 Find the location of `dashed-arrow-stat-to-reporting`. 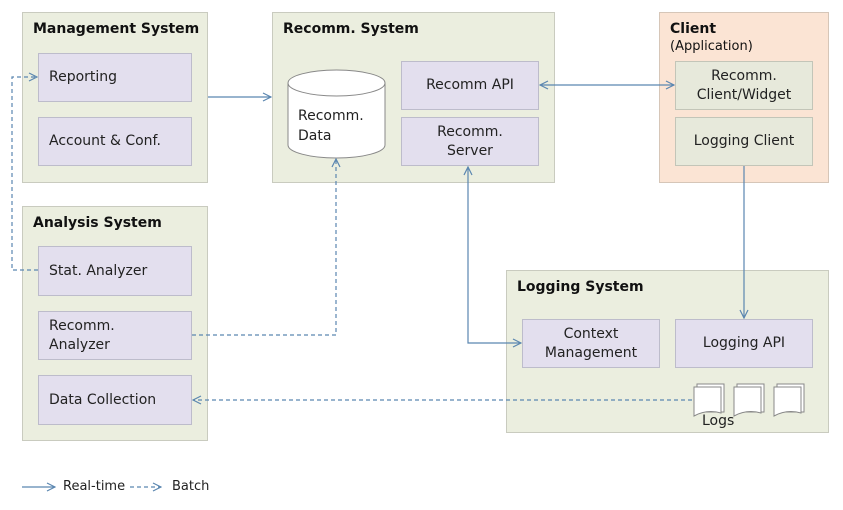

dashed-arrow-stat-to-reporting is located at coordinates (24, 174).